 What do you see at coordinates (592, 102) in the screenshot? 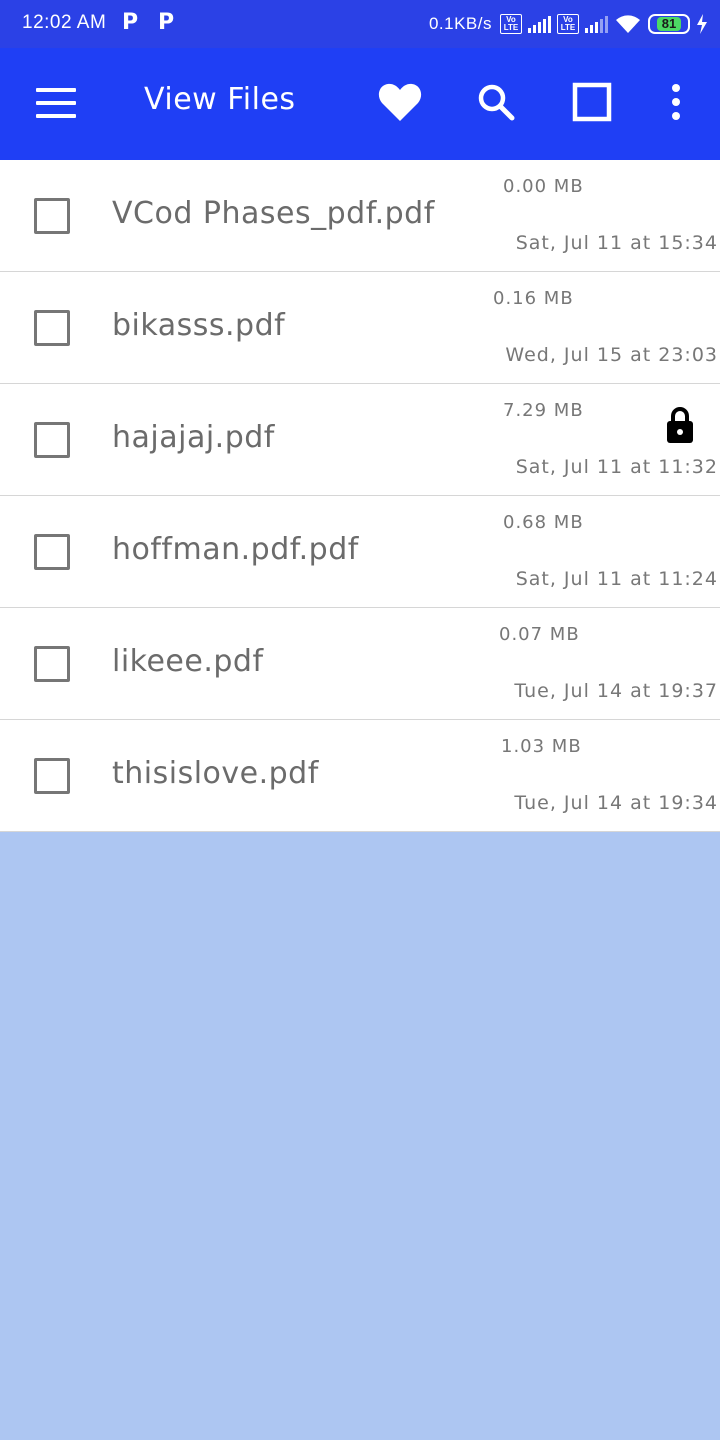
I see `select-all-icon` at bounding box center [592, 102].